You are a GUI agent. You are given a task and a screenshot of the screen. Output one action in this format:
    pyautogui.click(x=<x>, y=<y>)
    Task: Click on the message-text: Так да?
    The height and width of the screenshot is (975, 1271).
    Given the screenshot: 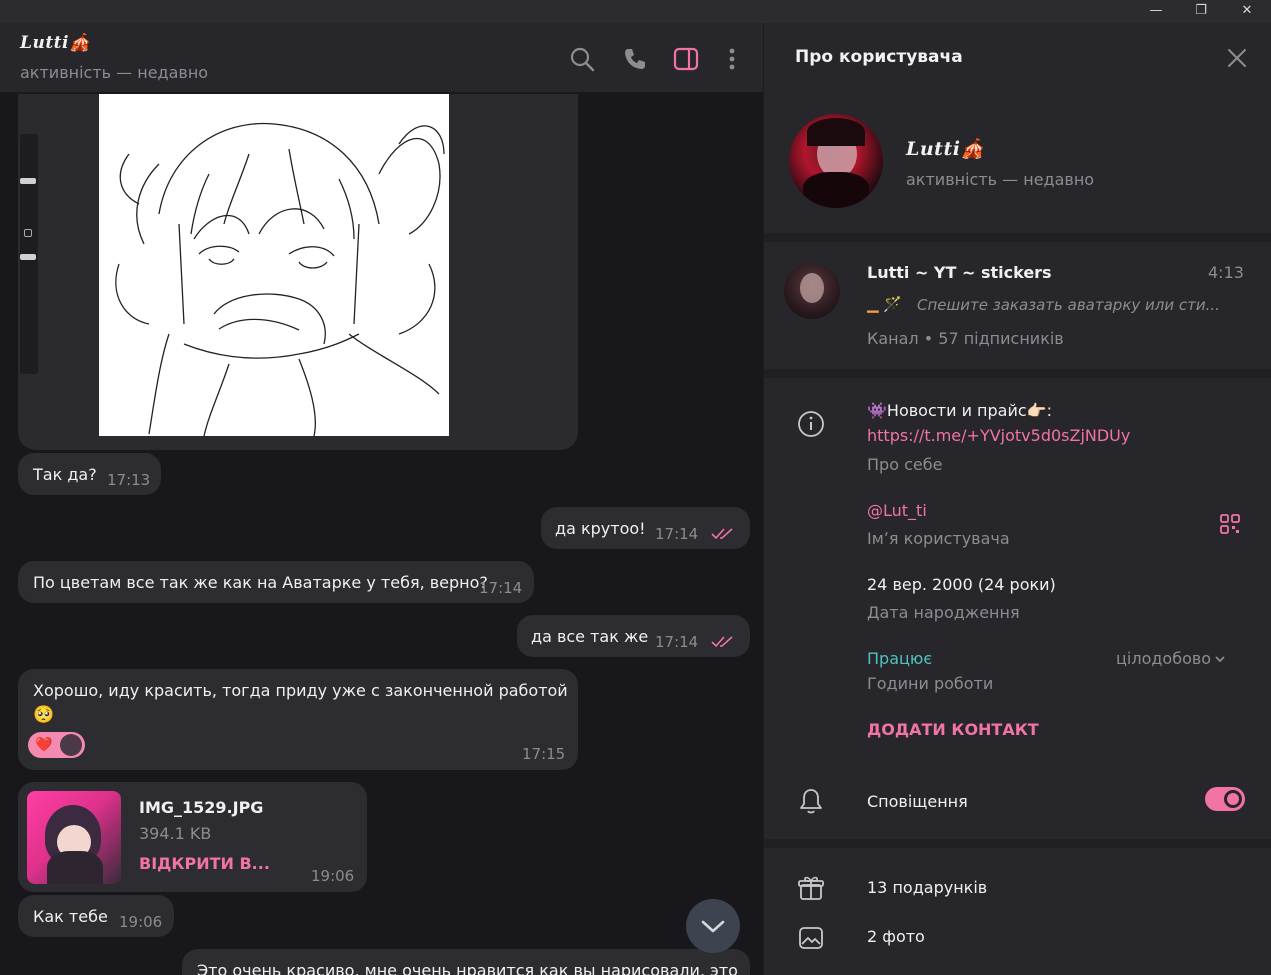 What is the action you would take?
    pyautogui.click(x=65, y=474)
    